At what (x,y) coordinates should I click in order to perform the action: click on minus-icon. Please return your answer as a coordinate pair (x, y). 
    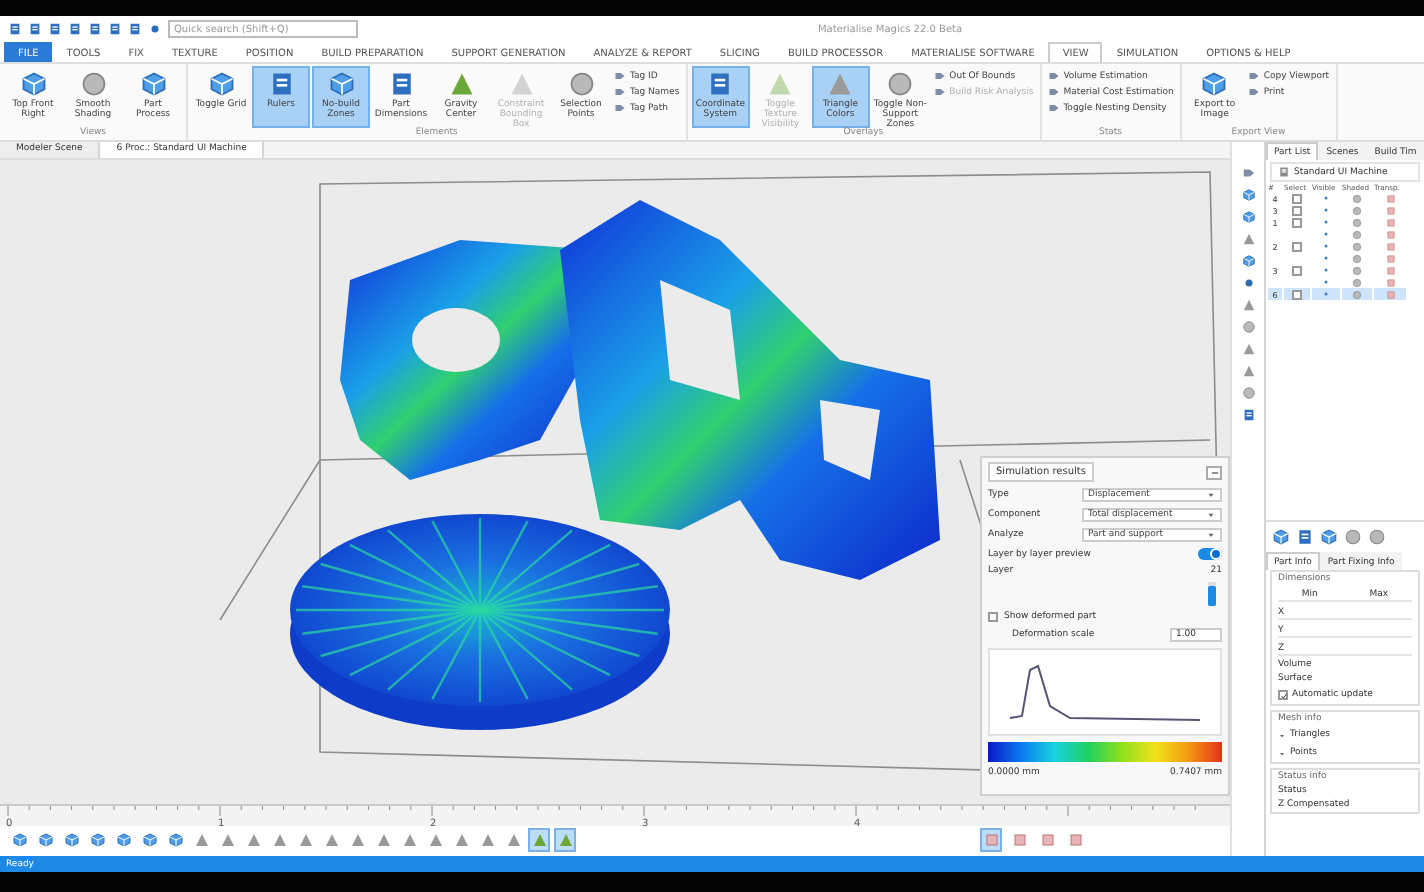
    Looking at the image, I should click on (1214, 472).